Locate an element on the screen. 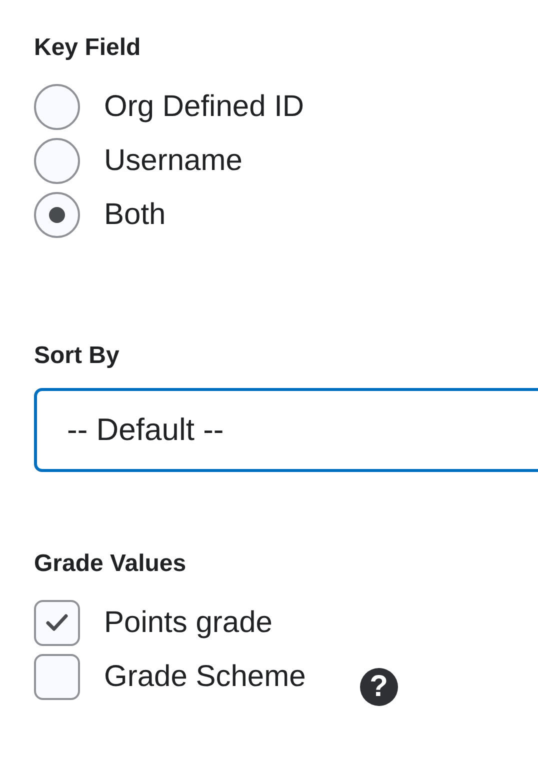  section-heading: Key Field is located at coordinates (87, 48).